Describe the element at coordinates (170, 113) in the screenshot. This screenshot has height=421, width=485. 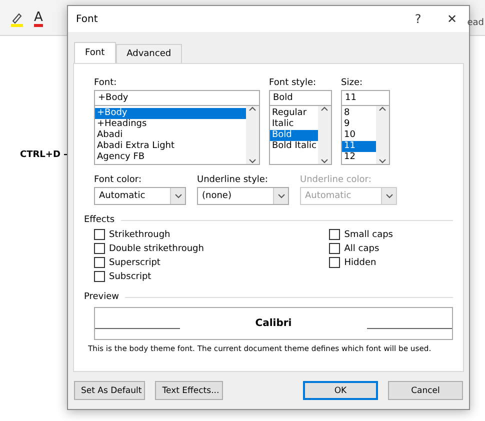
I see `list-item: +Body` at that location.